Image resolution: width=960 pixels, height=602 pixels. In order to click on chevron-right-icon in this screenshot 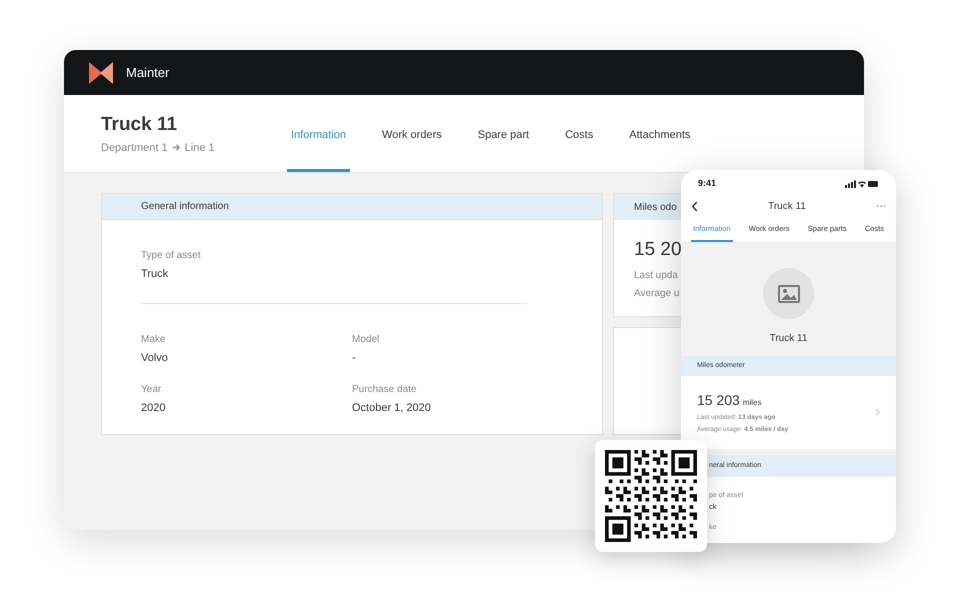, I will do `click(877, 412)`.